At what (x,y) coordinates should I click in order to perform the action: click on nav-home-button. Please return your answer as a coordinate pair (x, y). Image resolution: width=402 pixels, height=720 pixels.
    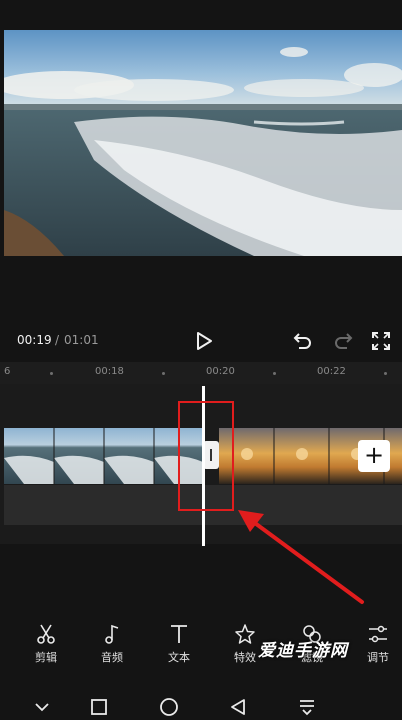
    Looking at the image, I should click on (169, 707).